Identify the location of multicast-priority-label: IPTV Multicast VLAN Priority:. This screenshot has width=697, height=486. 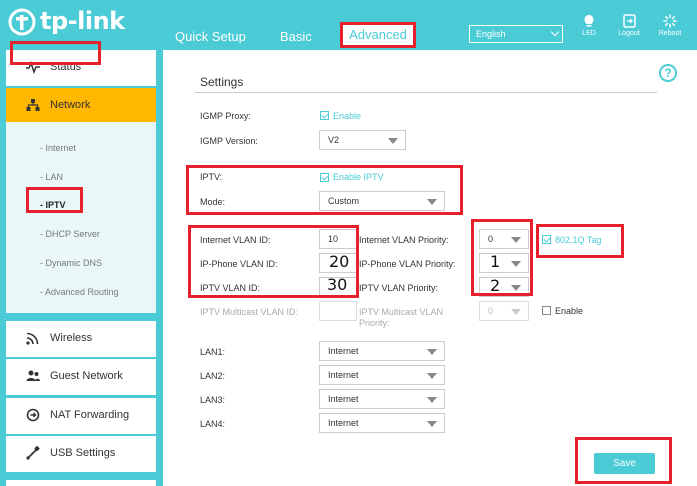
(401, 317).